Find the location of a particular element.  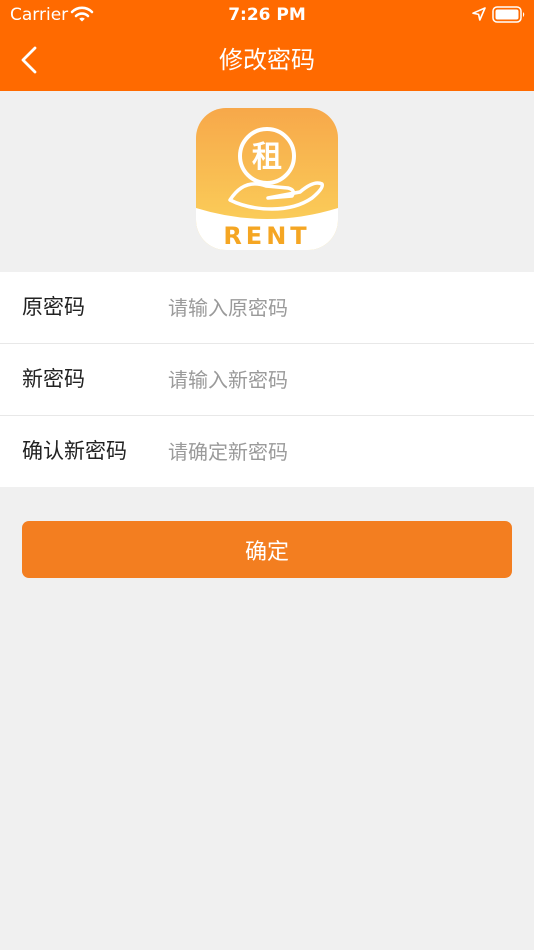

old-password-label: 原密码 is located at coordinates (53, 307).